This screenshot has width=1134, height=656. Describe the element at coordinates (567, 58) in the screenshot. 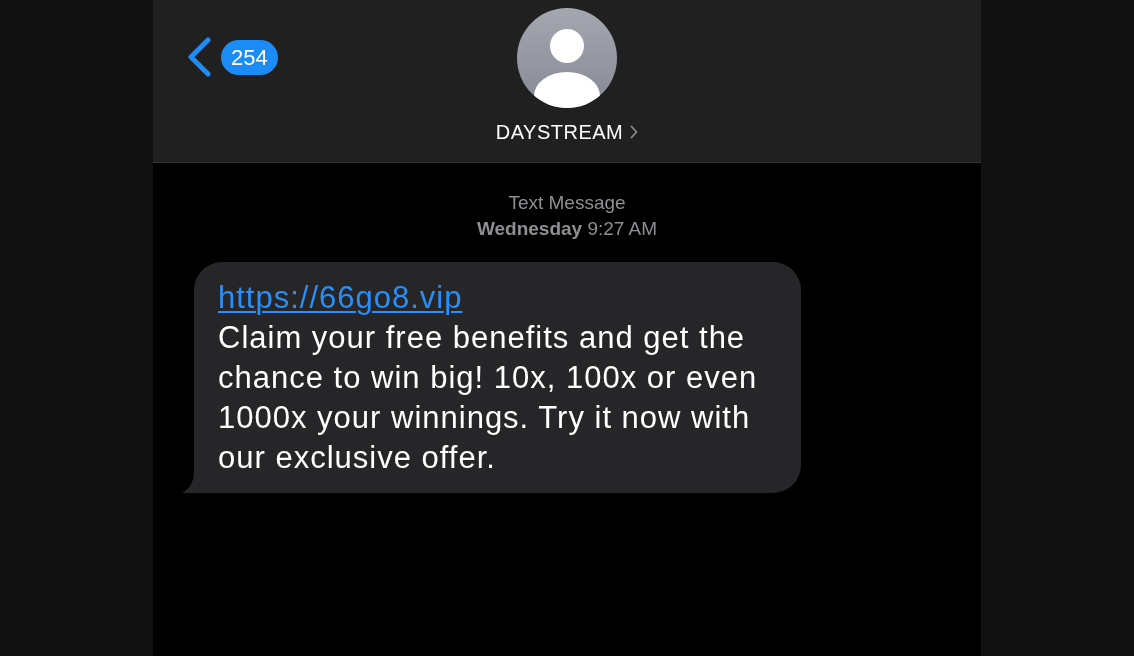

I see `avatar-icon` at that location.